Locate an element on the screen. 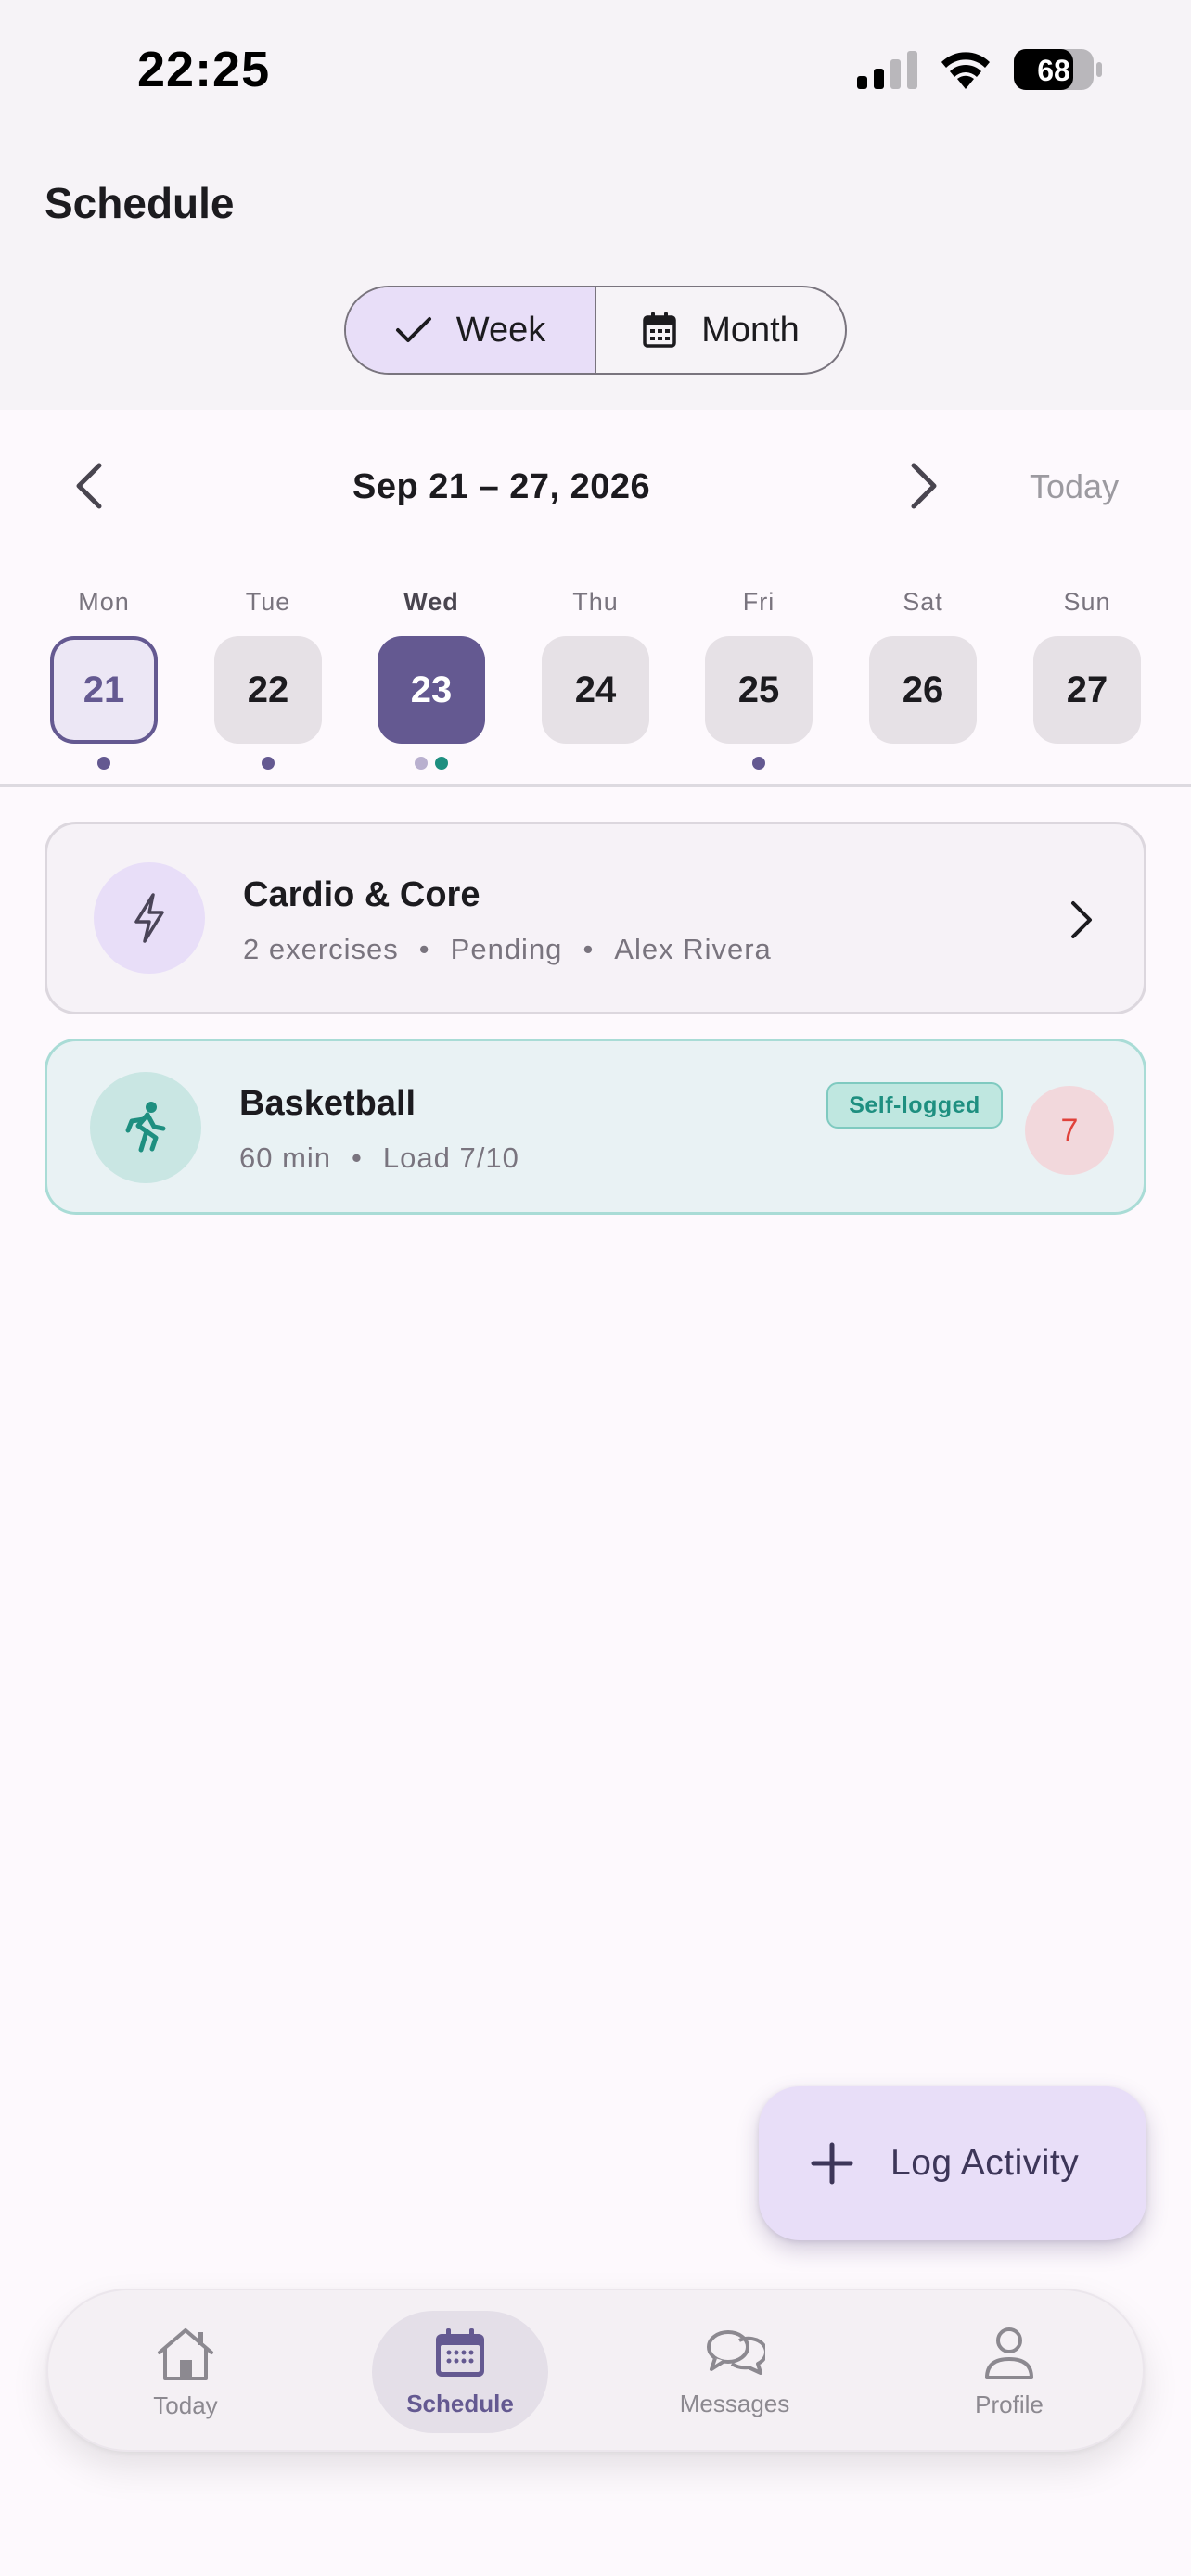  week-toggle-label: Week is located at coordinates (501, 330).